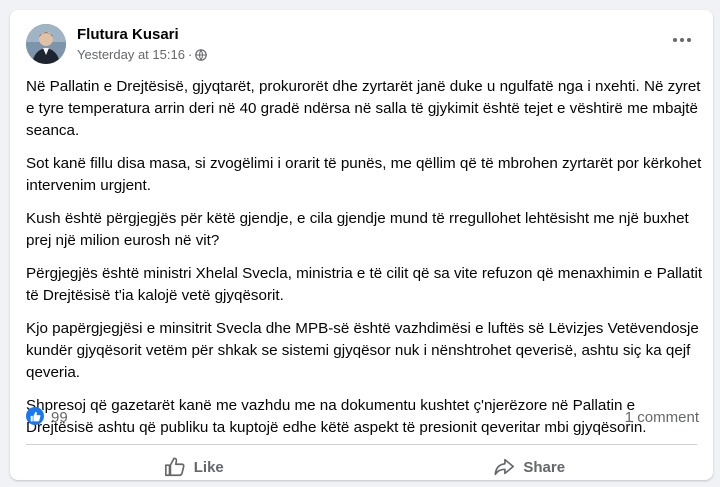 The height and width of the screenshot is (487, 720). I want to click on globe-icon, so click(201, 54).